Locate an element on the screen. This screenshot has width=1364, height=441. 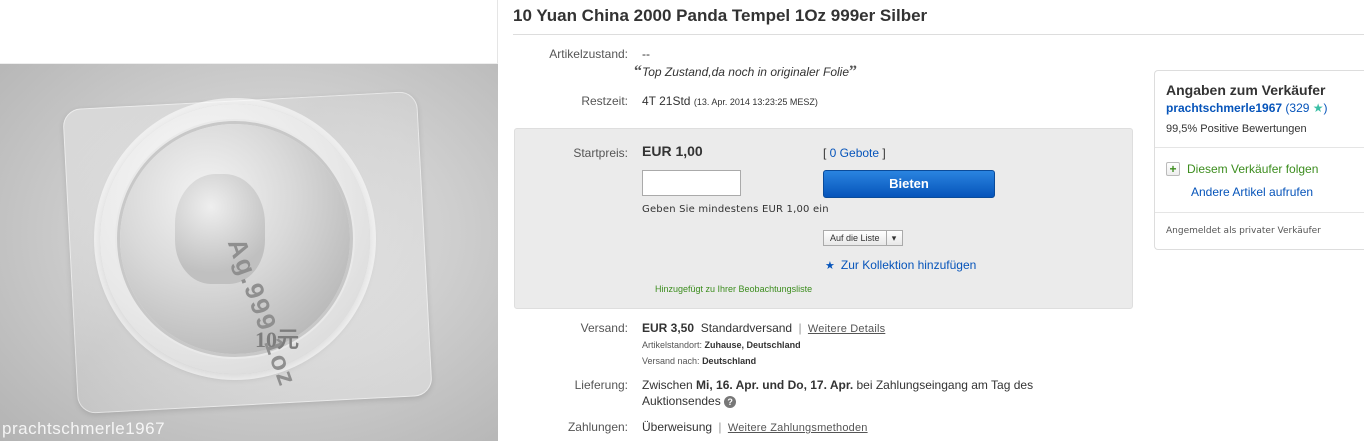
payment-value: Überweisung | Weitere Zahlungsmethoden is located at coordinates (755, 427).